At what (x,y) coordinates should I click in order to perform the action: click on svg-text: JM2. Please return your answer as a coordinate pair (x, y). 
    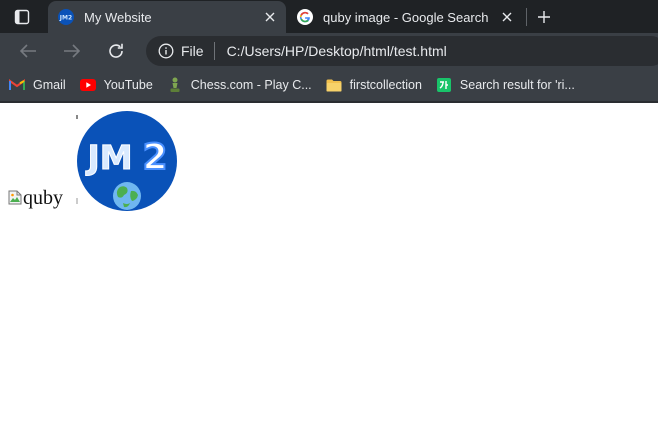
    Looking at the image, I should click on (65, 18).